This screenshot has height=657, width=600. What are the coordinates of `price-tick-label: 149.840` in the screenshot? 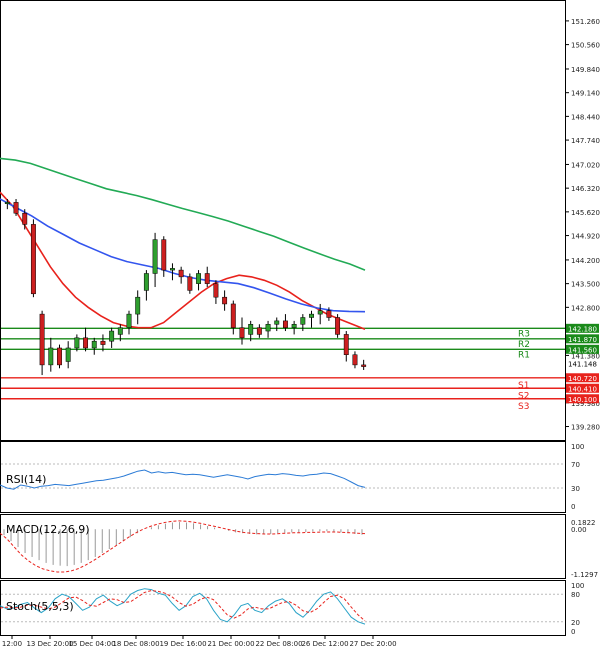 It's located at (585, 70).